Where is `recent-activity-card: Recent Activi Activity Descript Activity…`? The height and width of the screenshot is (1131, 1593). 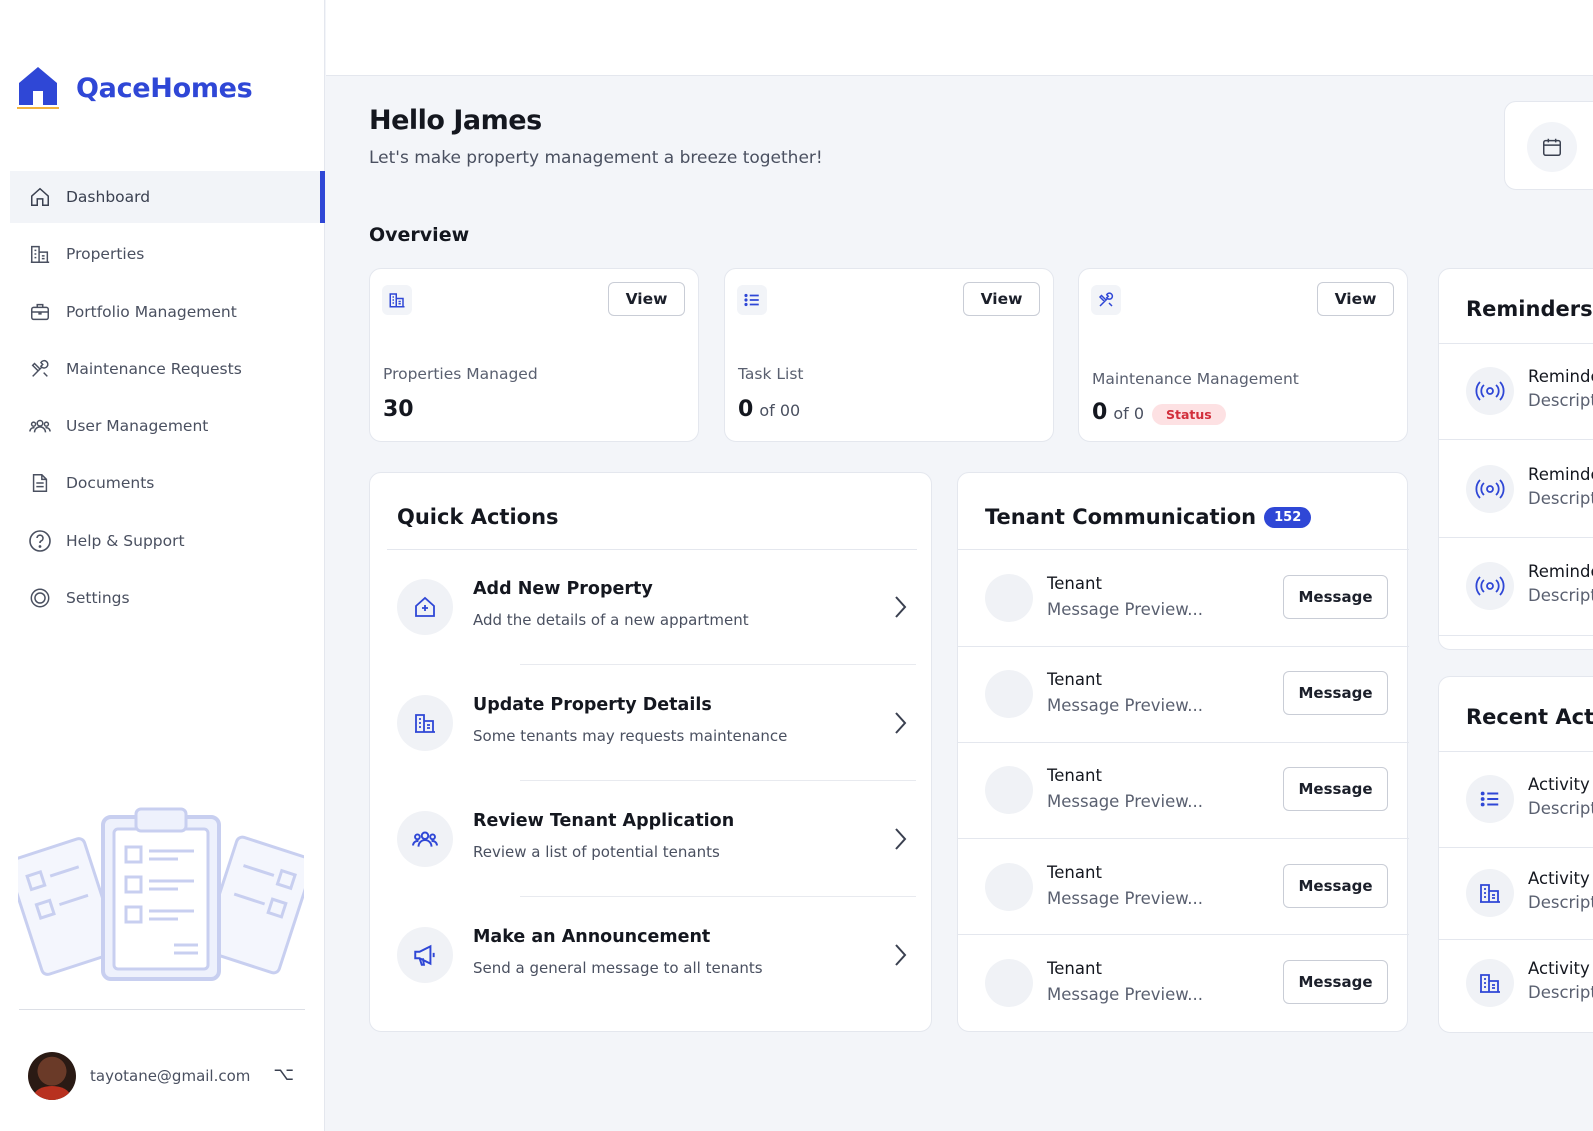 recent-activity-card: Recent Activi Activity Descript Activity… is located at coordinates (1515, 854).